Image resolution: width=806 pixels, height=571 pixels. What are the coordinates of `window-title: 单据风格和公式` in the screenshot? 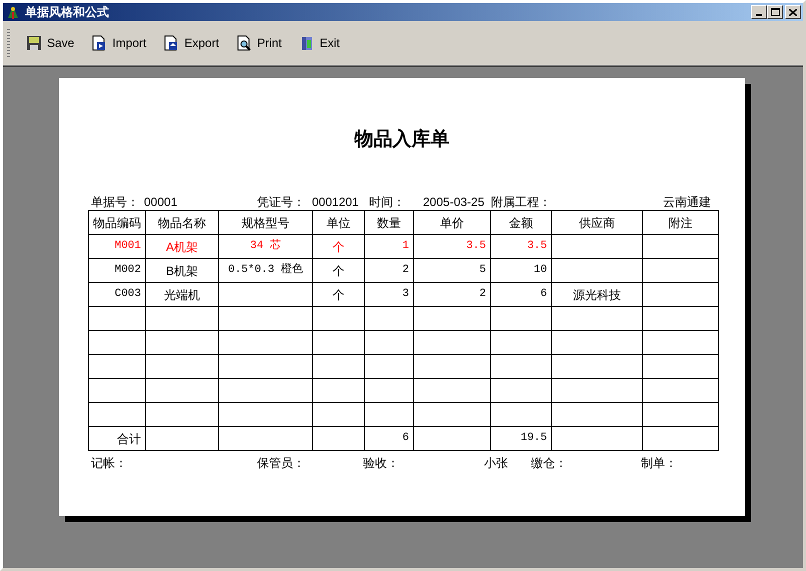 It's located at (67, 12).